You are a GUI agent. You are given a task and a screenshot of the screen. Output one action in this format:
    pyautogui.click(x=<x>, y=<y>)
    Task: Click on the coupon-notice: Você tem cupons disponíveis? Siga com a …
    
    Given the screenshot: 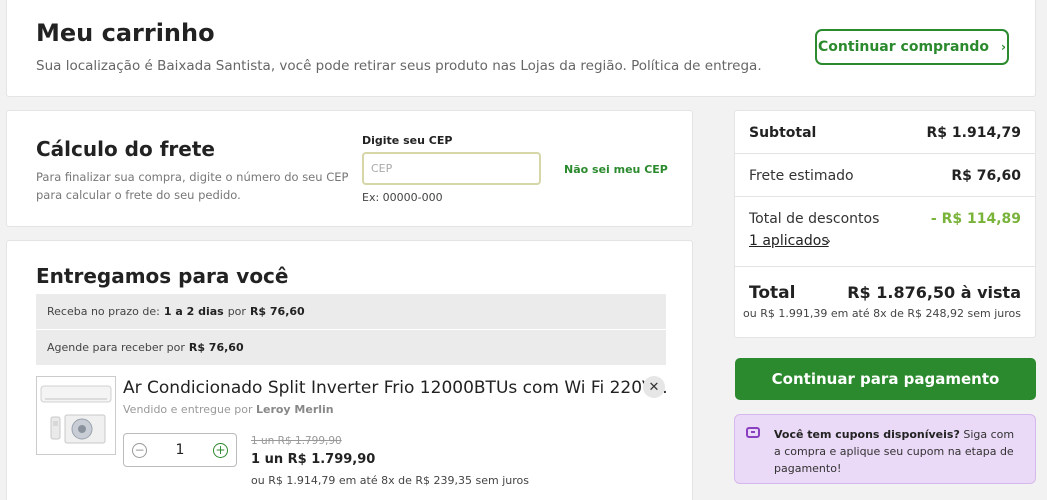 What is the action you would take?
    pyautogui.click(x=885, y=449)
    